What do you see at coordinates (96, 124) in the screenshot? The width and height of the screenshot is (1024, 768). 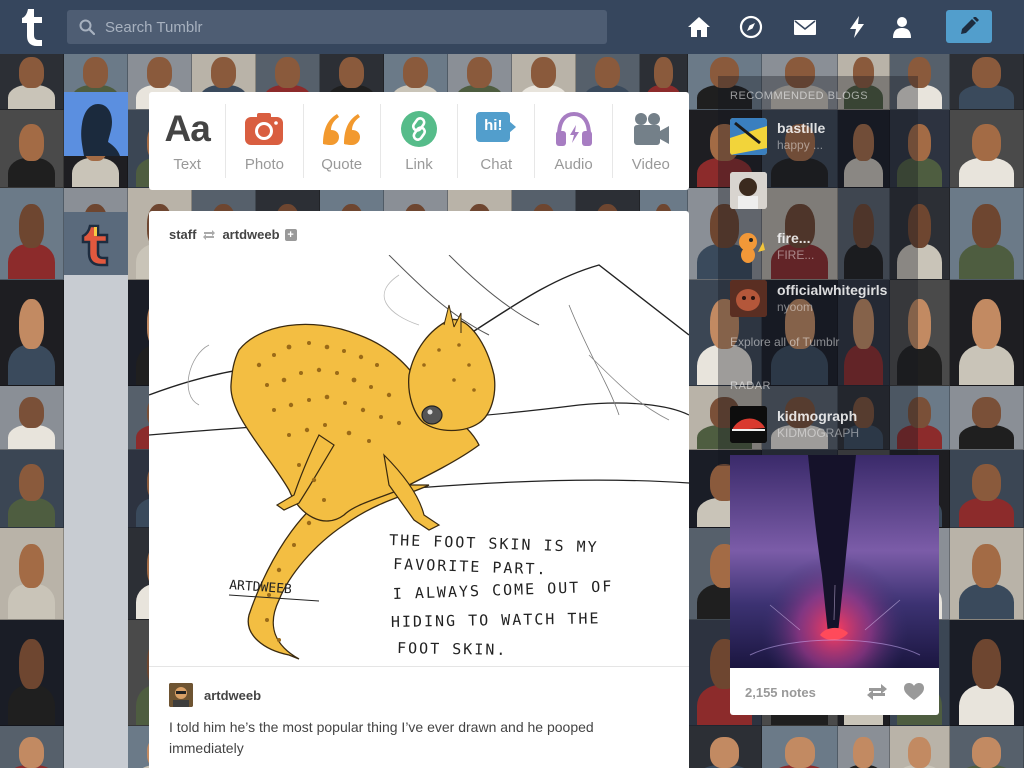 I see `current-user-avatar` at bounding box center [96, 124].